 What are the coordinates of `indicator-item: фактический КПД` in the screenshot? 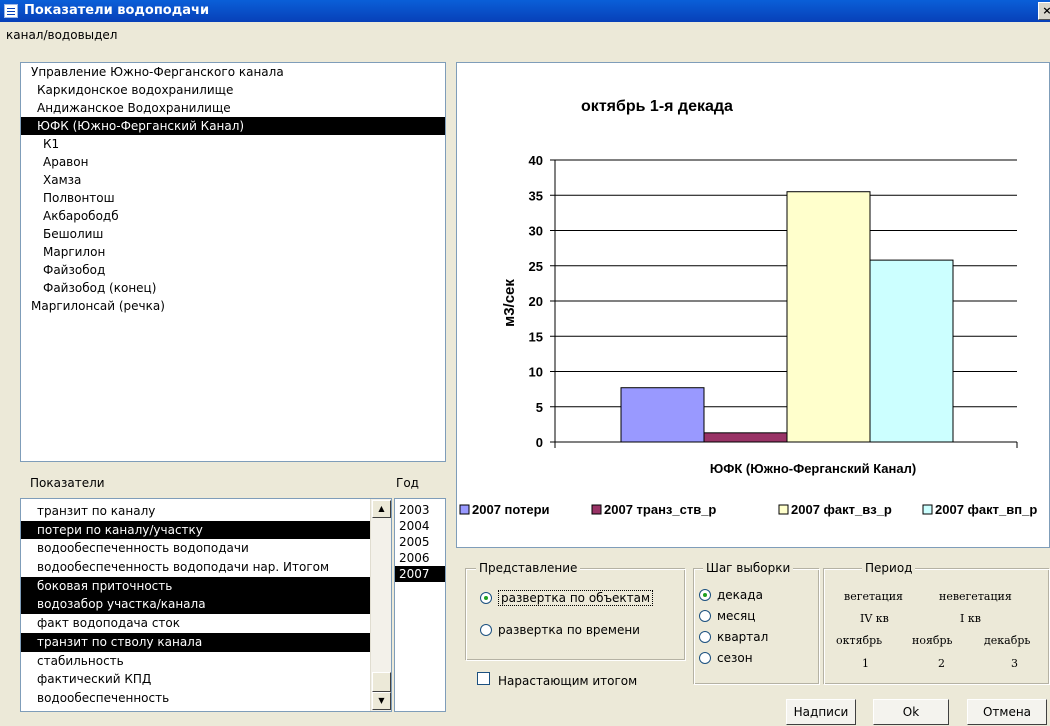 It's located at (206, 679).